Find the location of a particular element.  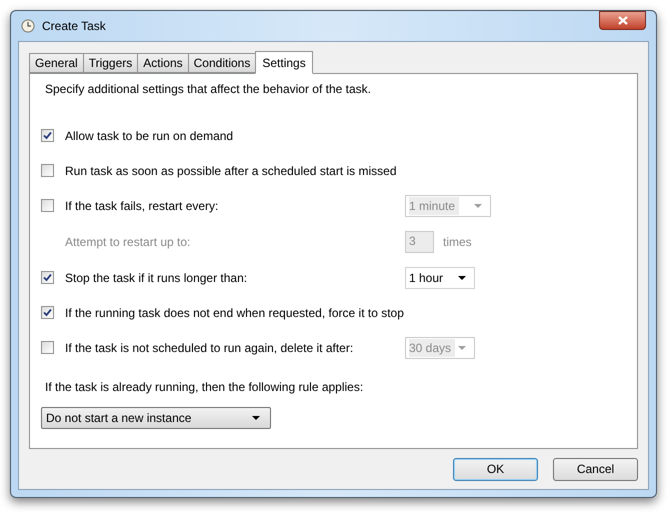

option-label: Run task as soon as possible after a scheduled start is missed is located at coordinates (230, 171).